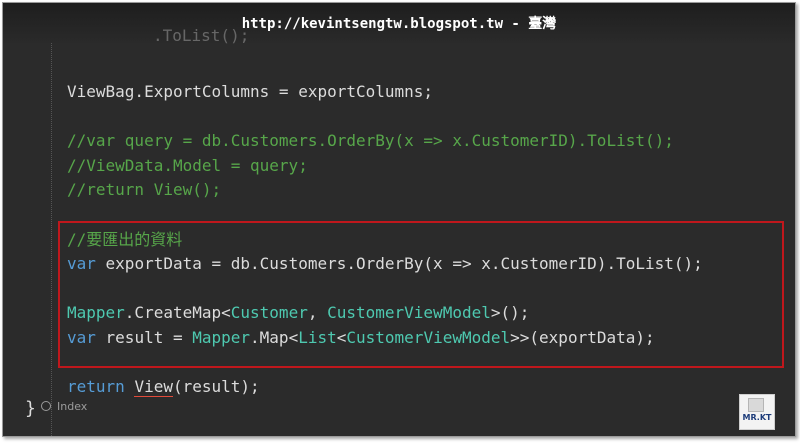  I want to click on code-comment: //return View();, so click(144, 189).